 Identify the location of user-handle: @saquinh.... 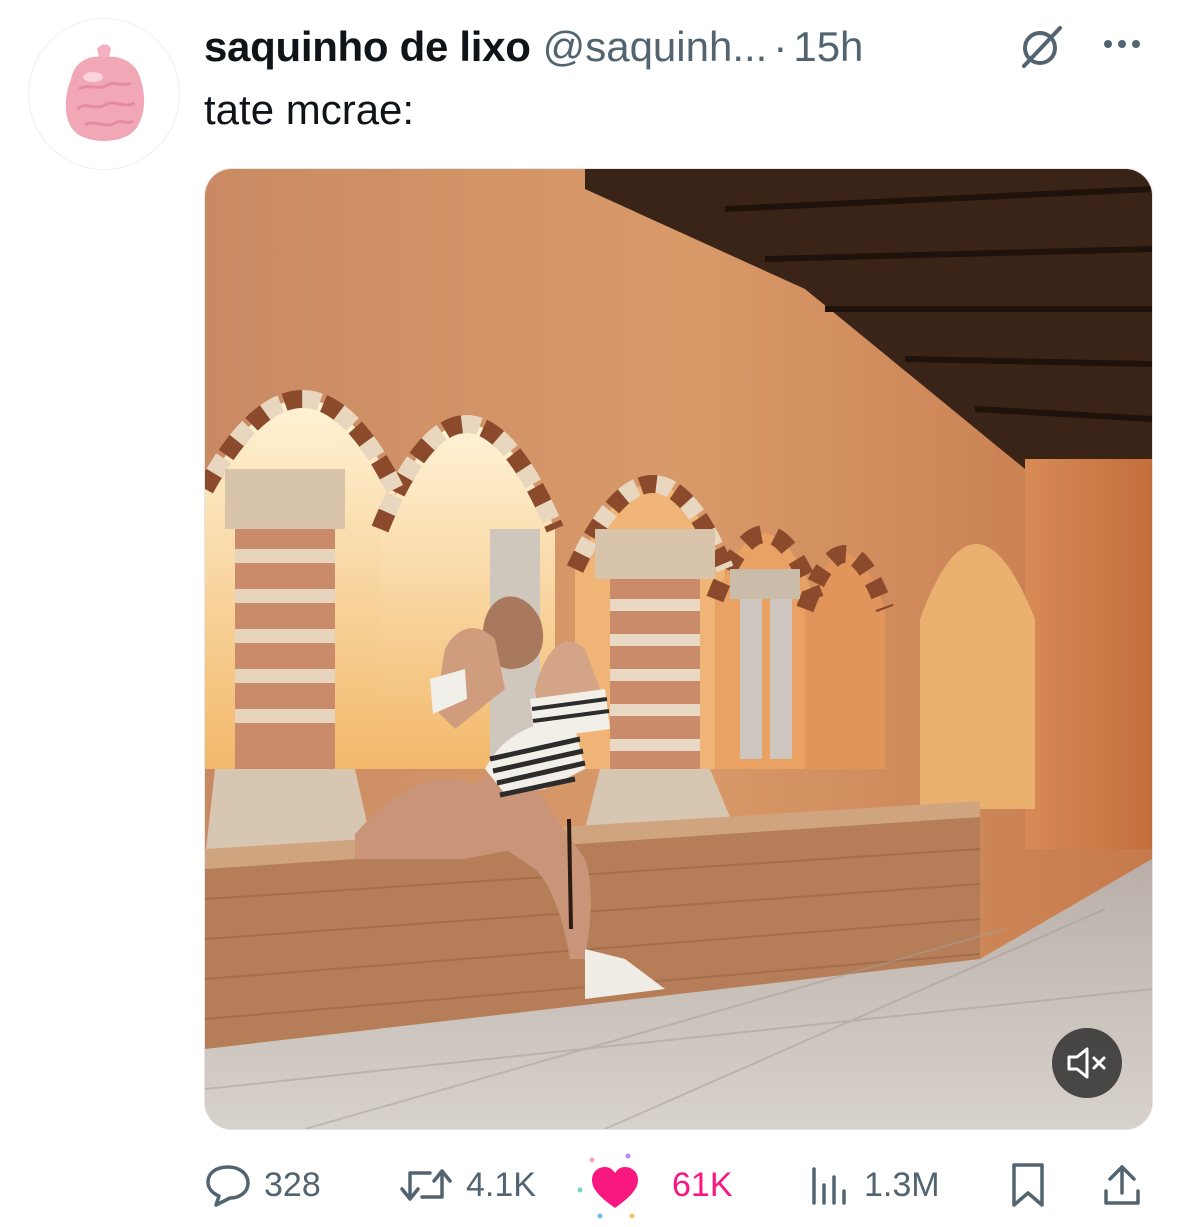
(655, 47).